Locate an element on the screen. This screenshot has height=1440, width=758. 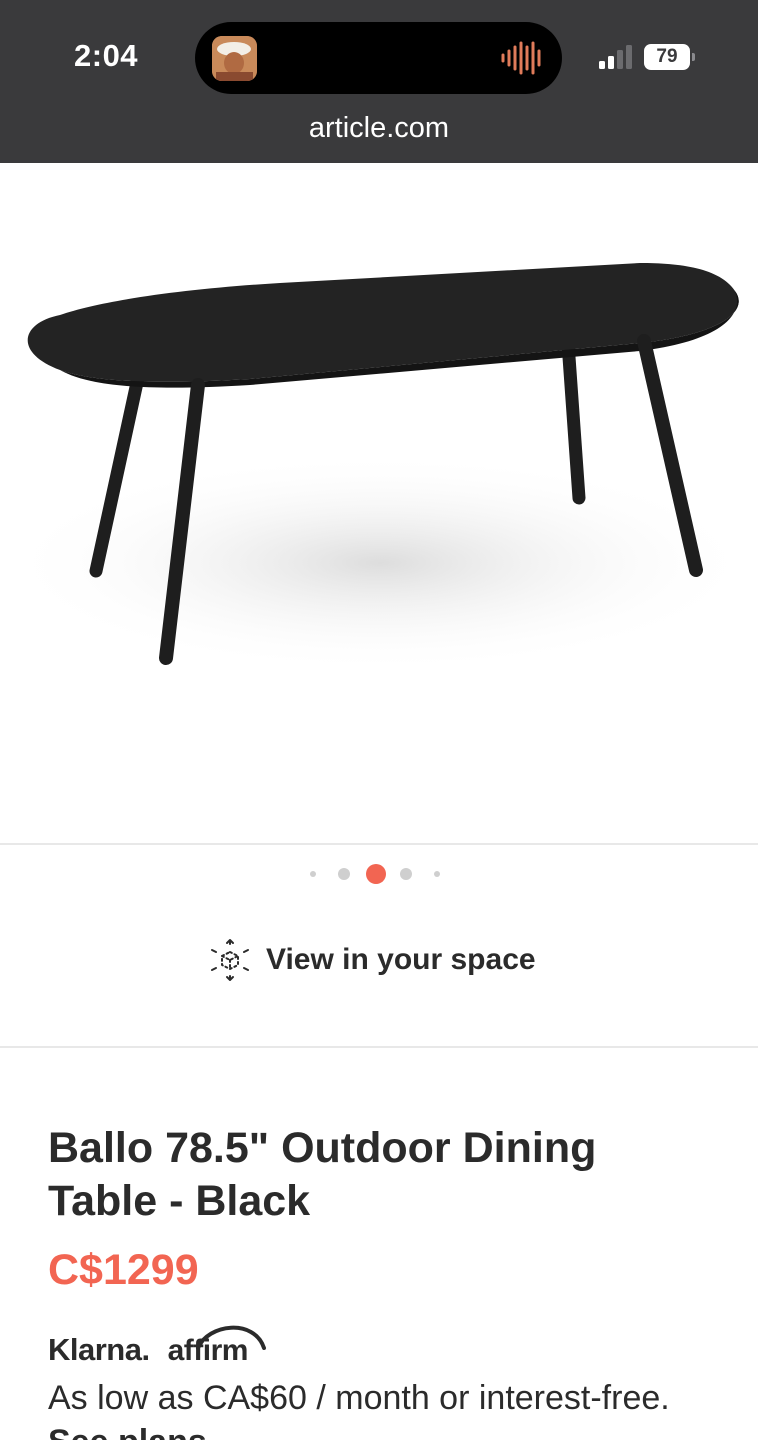
cellular-signal-icon is located at coordinates (615, 57).